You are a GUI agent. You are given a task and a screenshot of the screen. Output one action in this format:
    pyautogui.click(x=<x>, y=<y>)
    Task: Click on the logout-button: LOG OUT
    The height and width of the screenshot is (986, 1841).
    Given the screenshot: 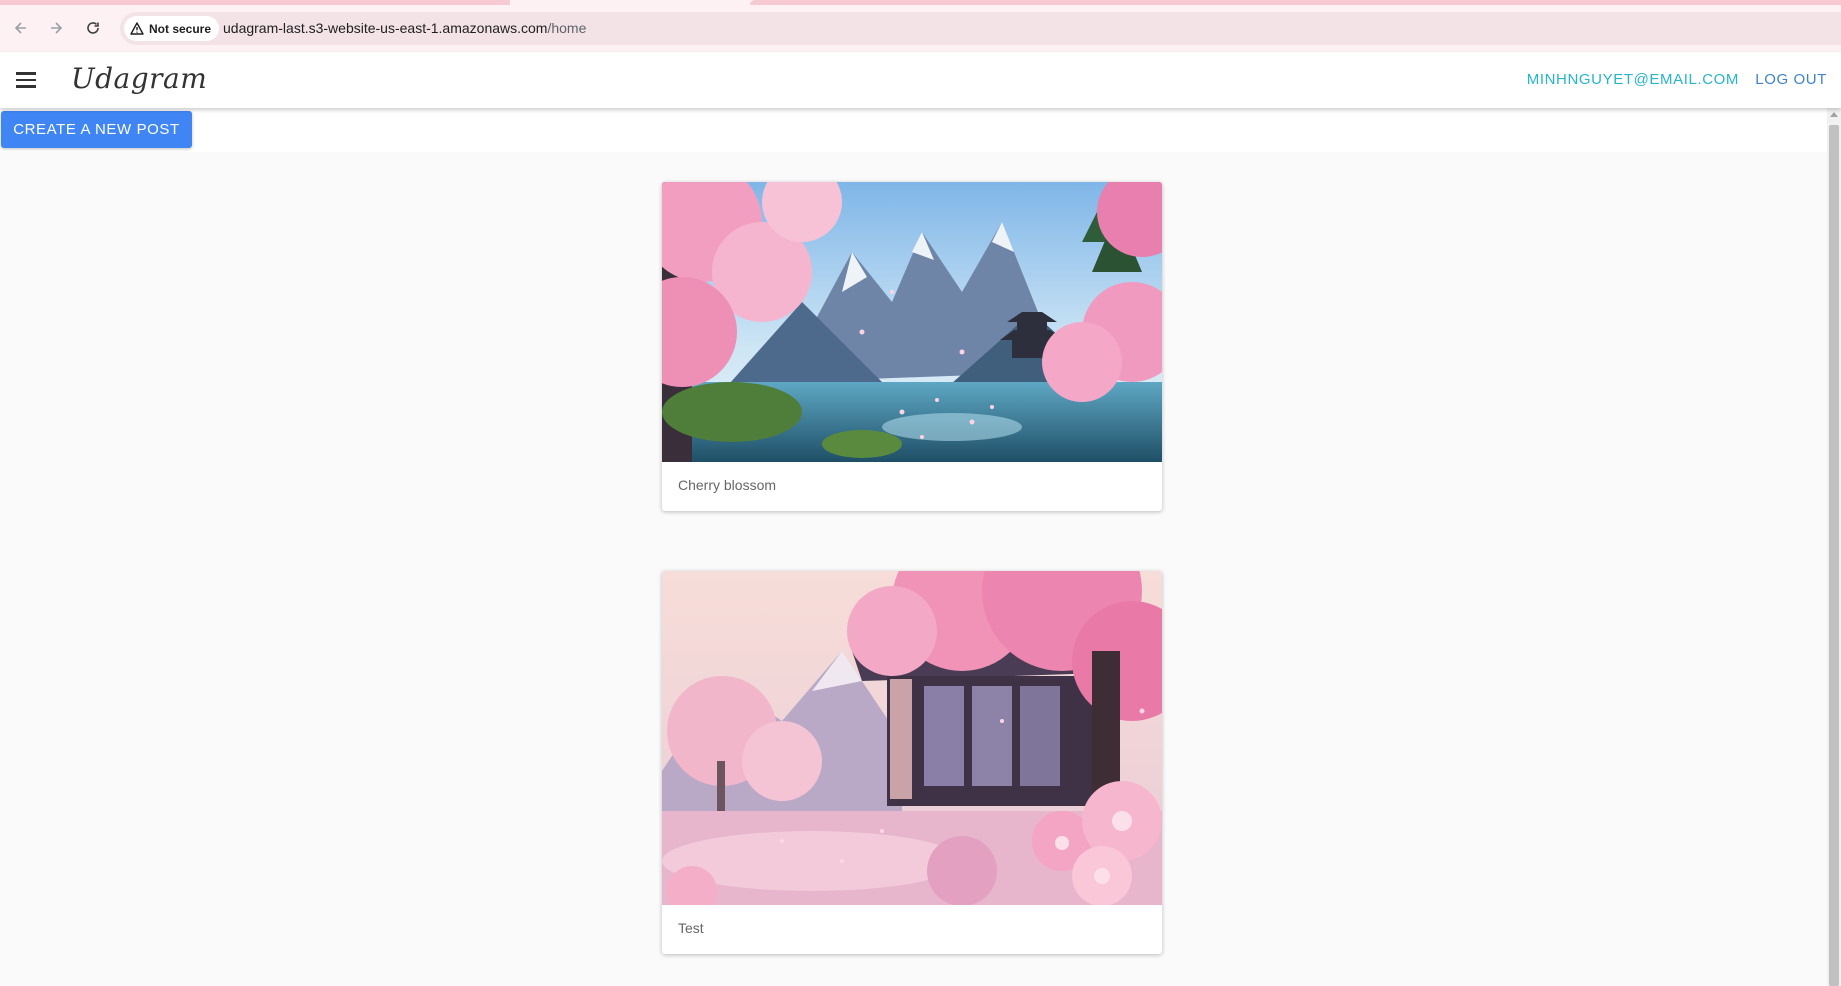 What is the action you would take?
    pyautogui.click(x=1791, y=79)
    